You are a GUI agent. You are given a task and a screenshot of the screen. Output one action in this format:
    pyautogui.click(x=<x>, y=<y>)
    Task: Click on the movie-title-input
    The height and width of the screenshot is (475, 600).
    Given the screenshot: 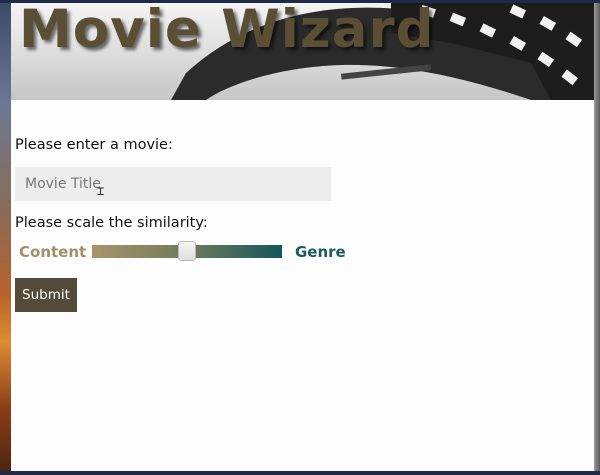 What is the action you would take?
    pyautogui.click(x=173, y=184)
    